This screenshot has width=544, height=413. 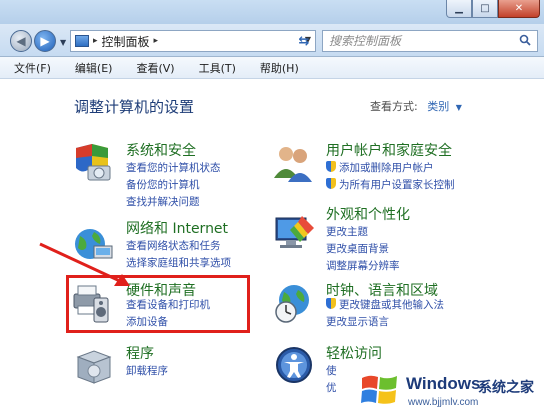 I want to click on category-title: 轻松访问, so click(x=354, y=353).